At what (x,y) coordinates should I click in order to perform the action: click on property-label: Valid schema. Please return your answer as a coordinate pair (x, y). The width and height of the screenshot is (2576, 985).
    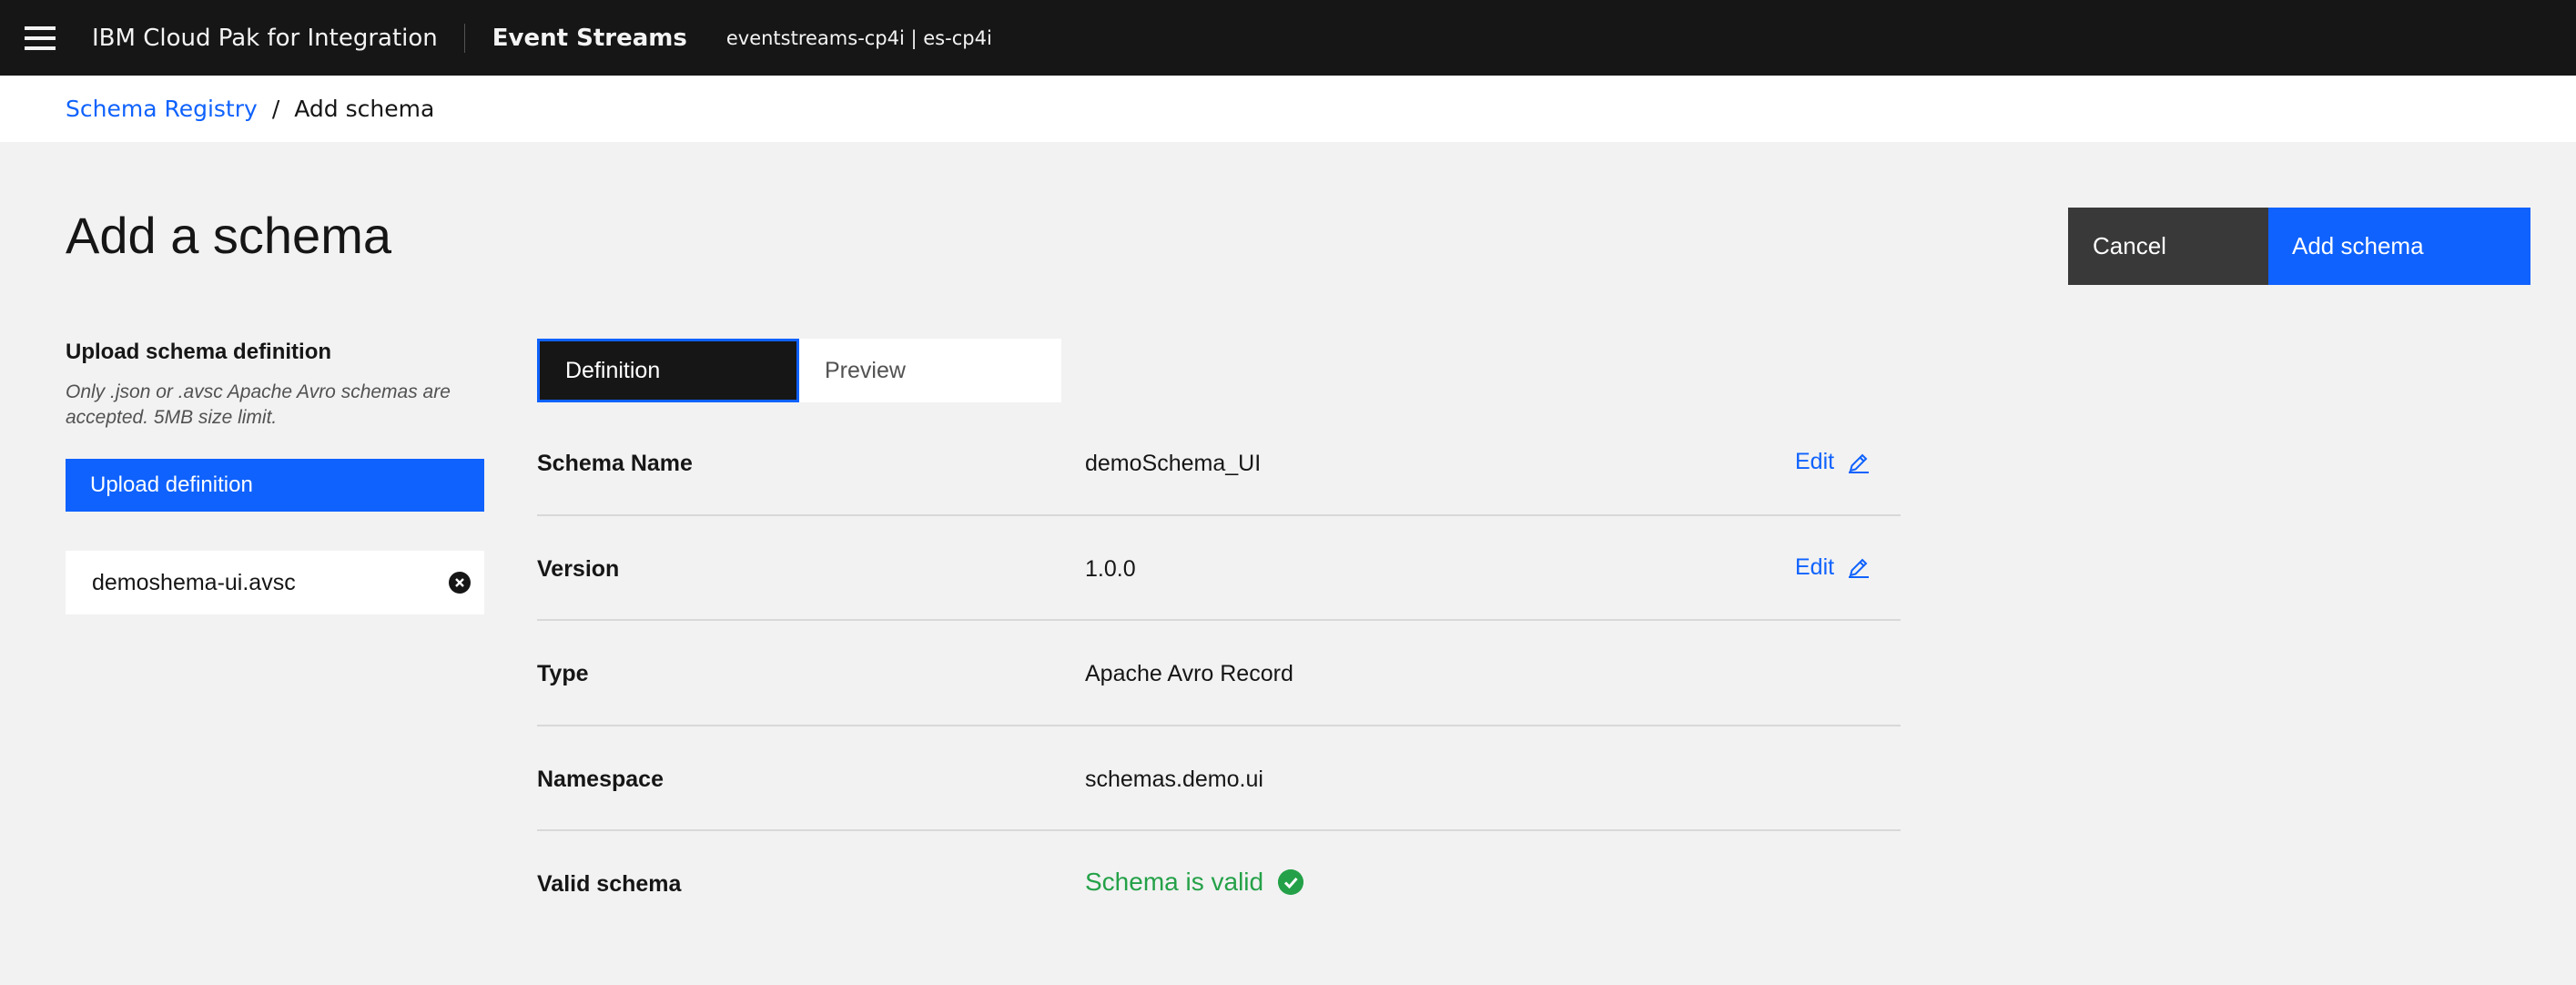
    Looking at the image, I should click on (609, 884).